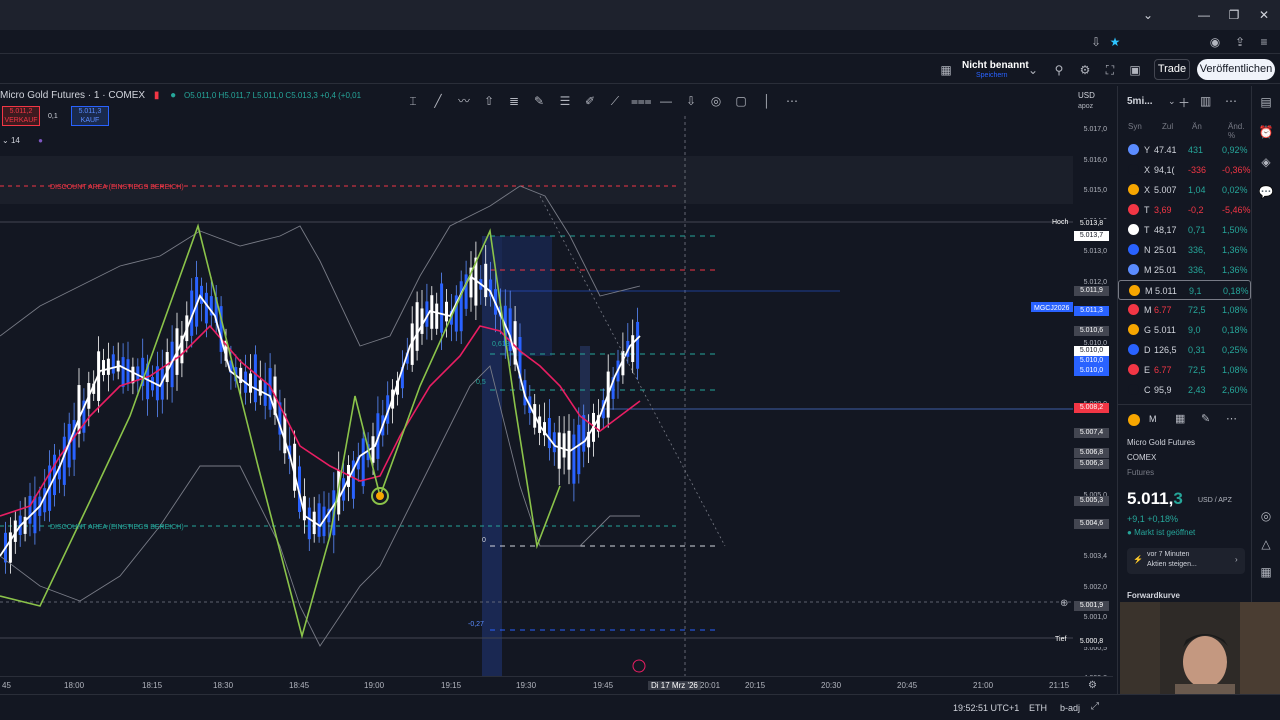 This screenshot has width=1280, height=720. What do you see at coordinates (1184, 270) in the screenshot?
I see `watchlist-row: M 25.01 336, 1,36%` at bounding box center [1184, 270].